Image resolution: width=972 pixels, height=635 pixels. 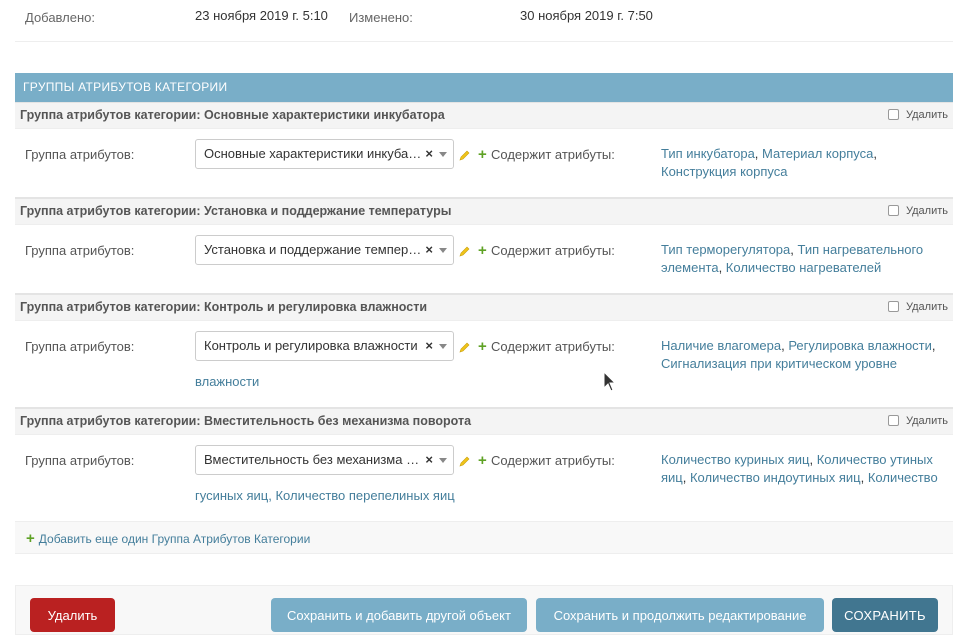 I want to click on attribute-link: влажности, so click(x=227, y=381).